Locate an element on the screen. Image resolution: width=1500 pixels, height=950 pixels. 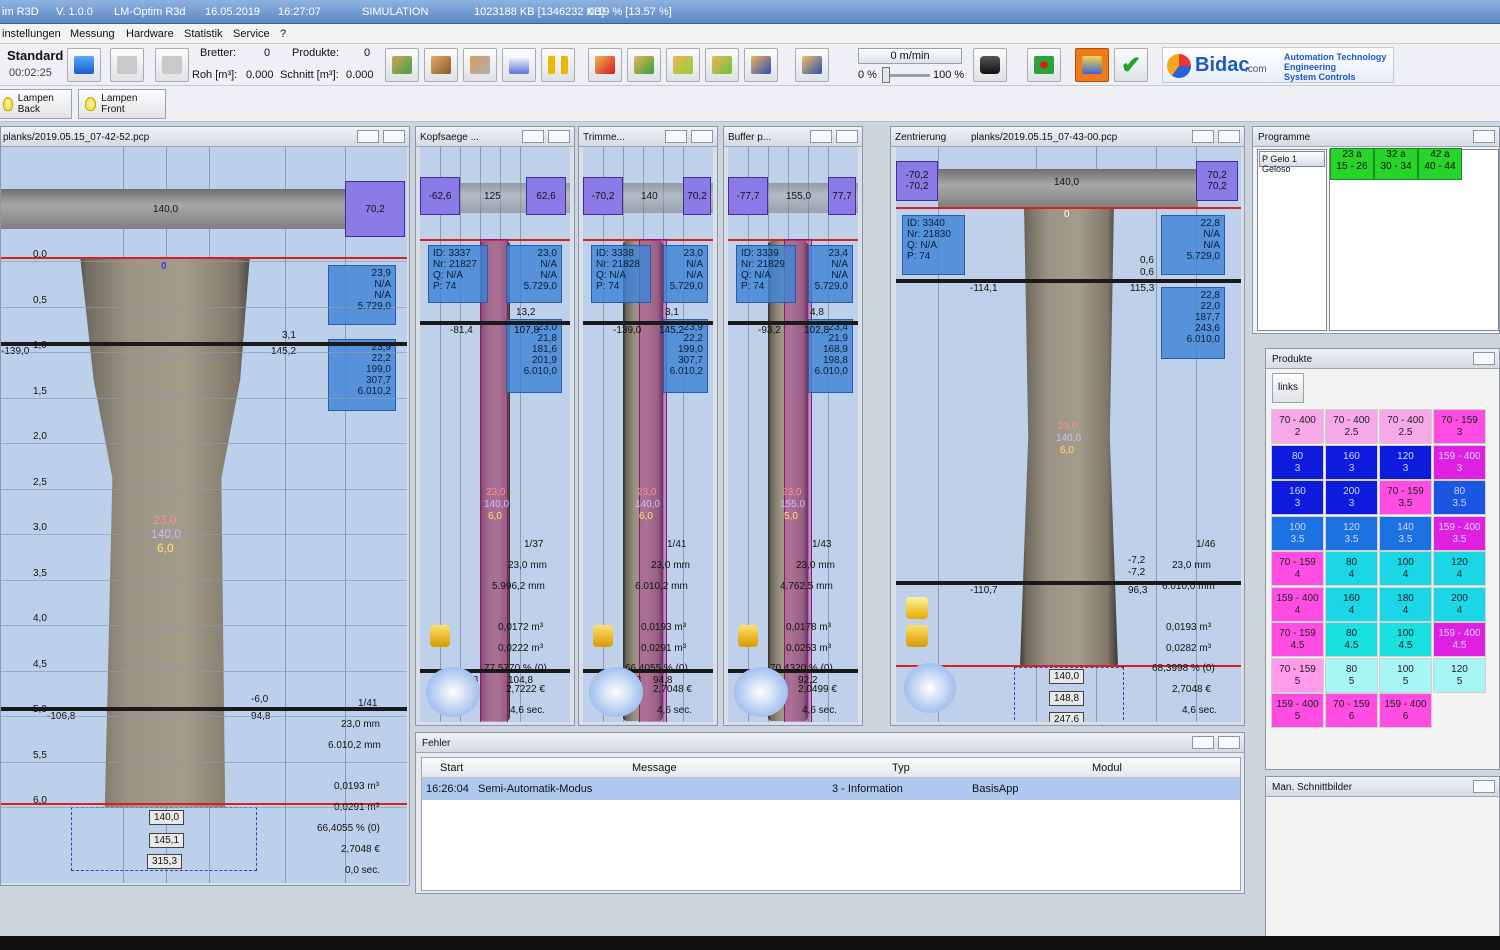
menu-help: ? is located at coordinates (283, 34).